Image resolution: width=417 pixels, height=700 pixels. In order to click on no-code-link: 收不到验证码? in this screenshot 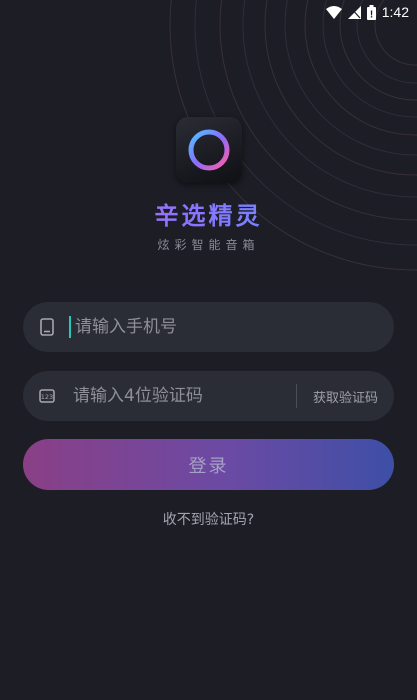, I will do `click(208, 519)`.